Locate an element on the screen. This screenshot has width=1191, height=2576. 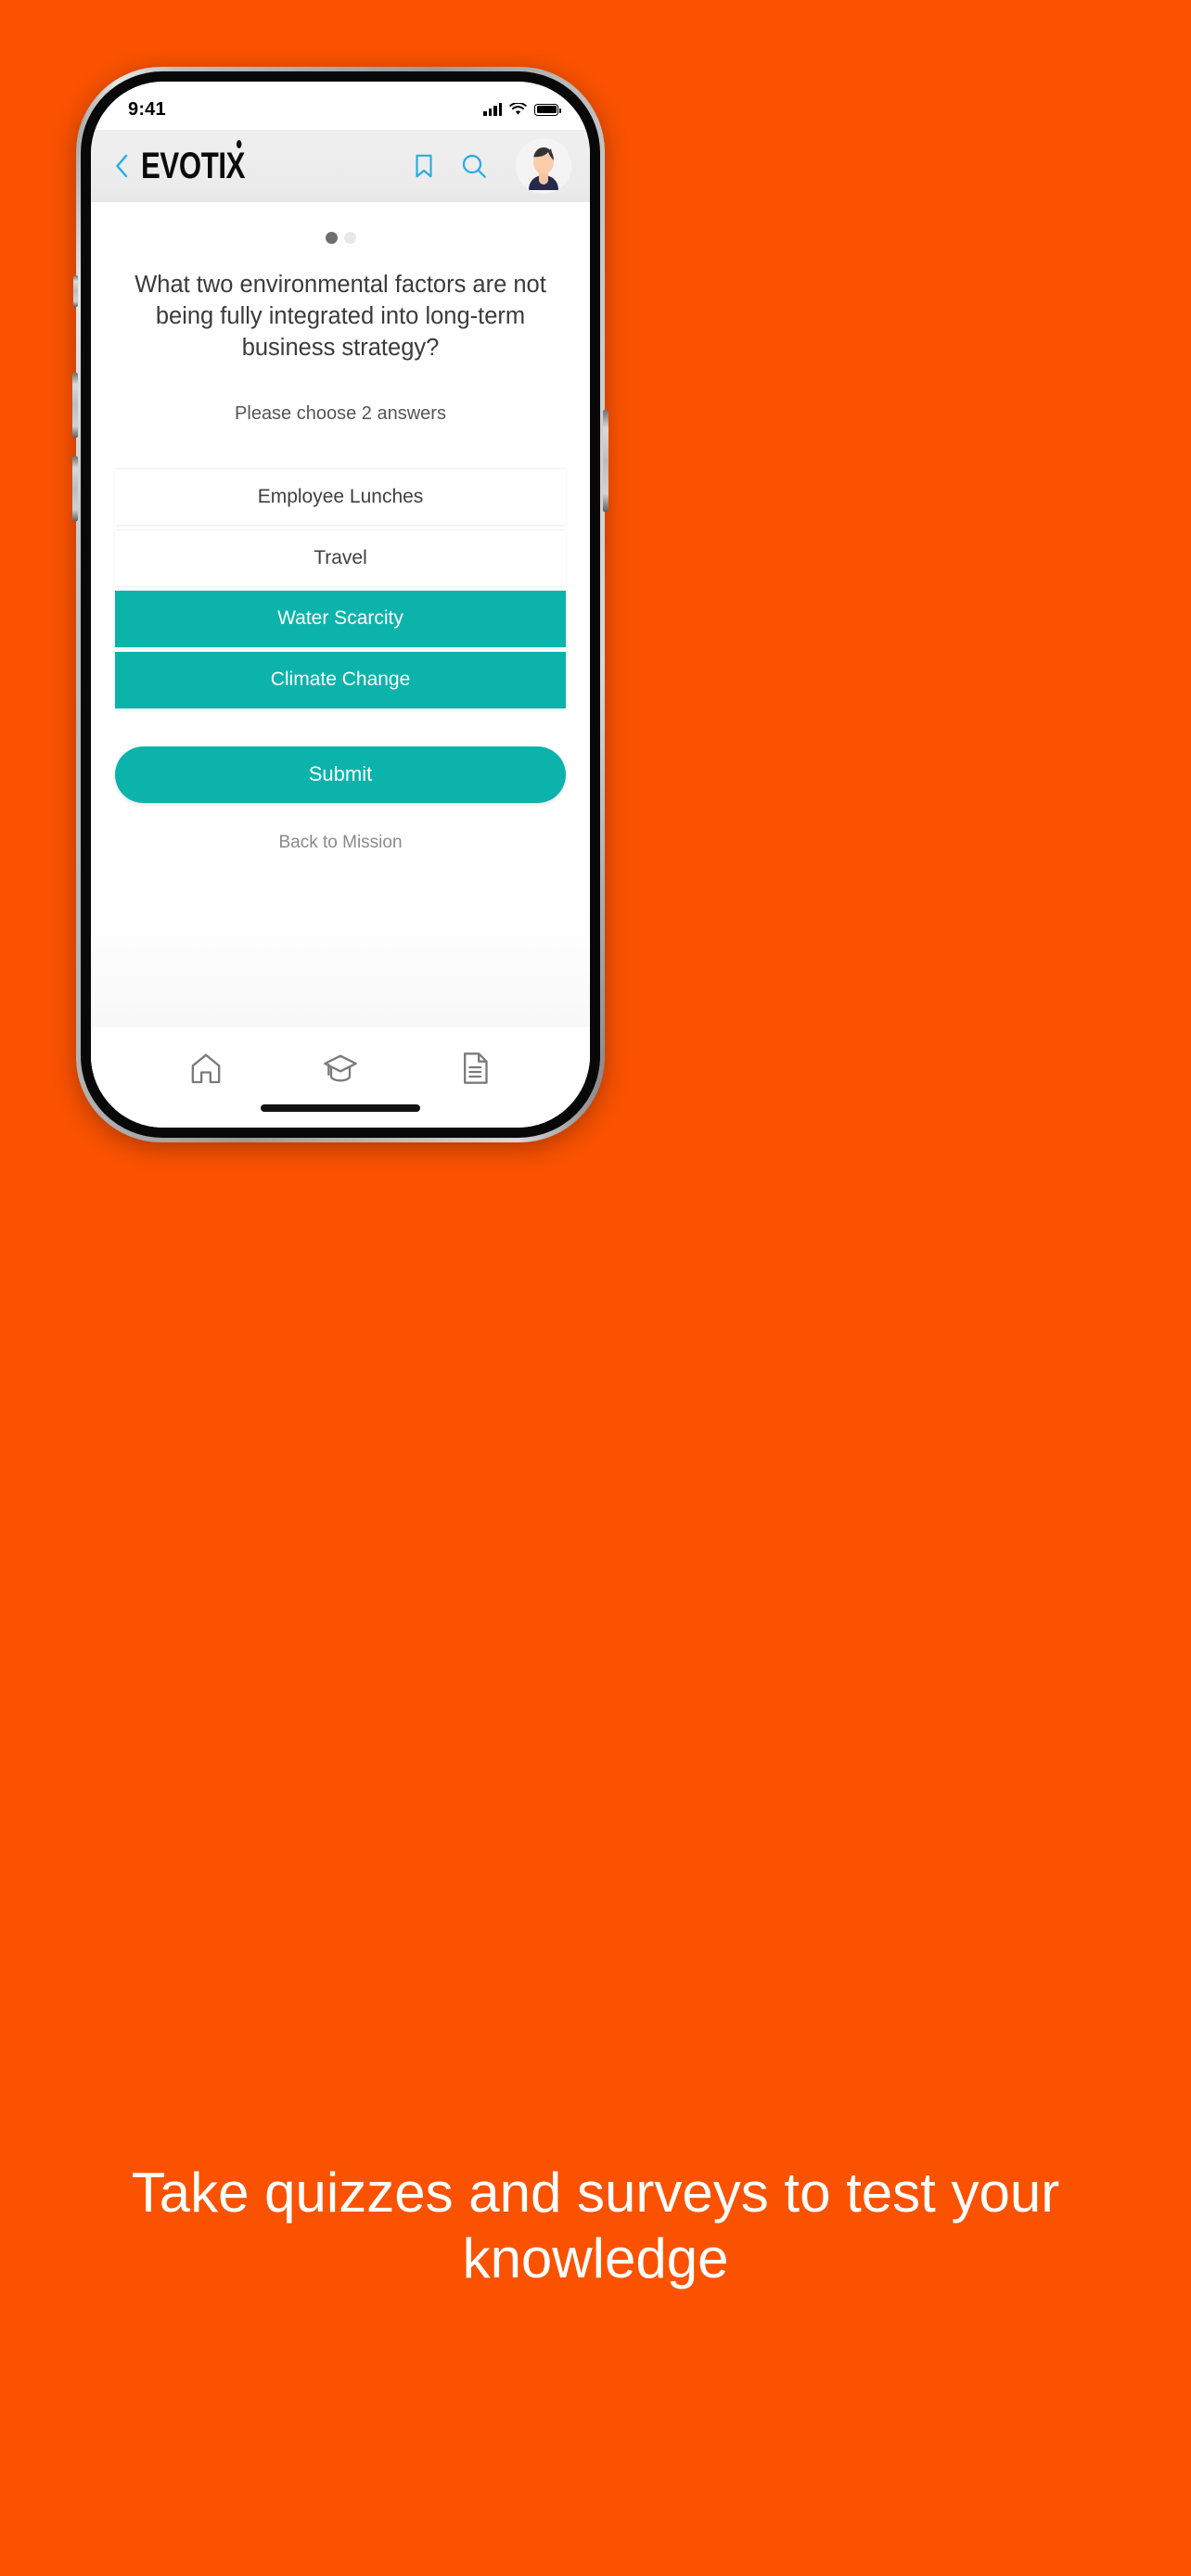
header-actions is located at coordinates (490, 166).